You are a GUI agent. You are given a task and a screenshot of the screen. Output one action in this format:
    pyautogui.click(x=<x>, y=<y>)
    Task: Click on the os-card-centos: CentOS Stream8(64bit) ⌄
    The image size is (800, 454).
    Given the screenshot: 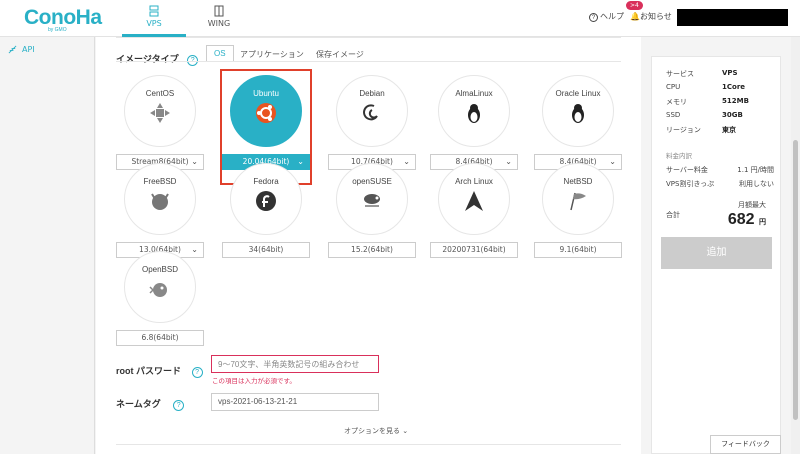 What is the action you would take?
    pyautogui.click(x=160, y=122)
    